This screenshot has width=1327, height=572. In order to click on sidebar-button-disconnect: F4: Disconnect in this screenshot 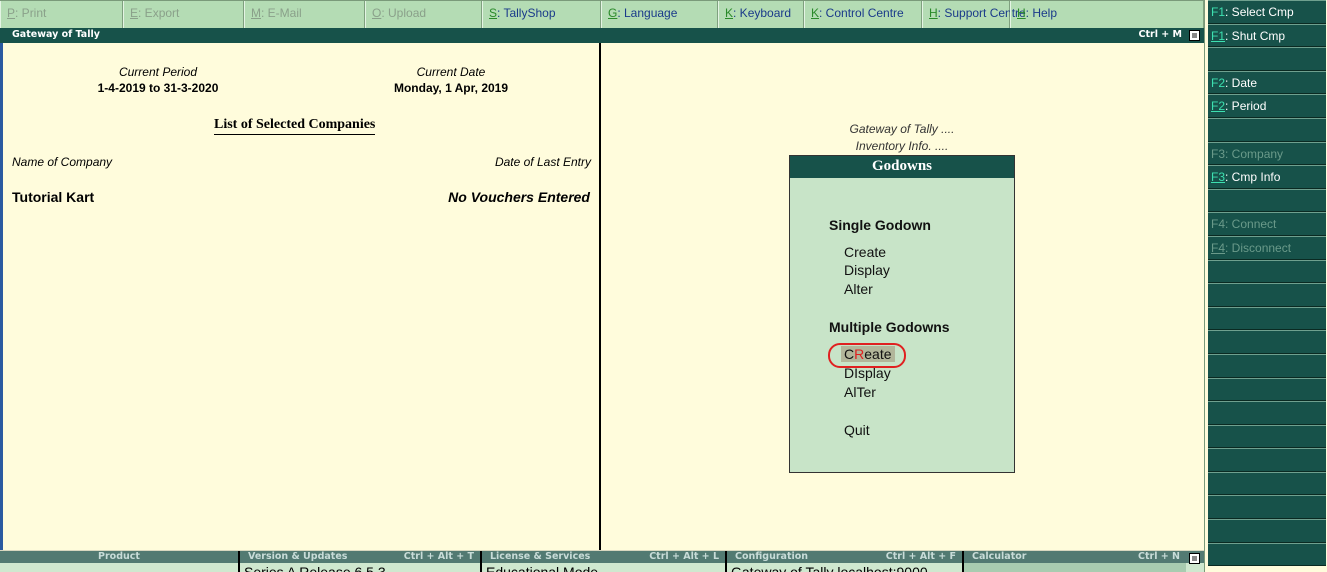, I will do `click(1267, 247)`.